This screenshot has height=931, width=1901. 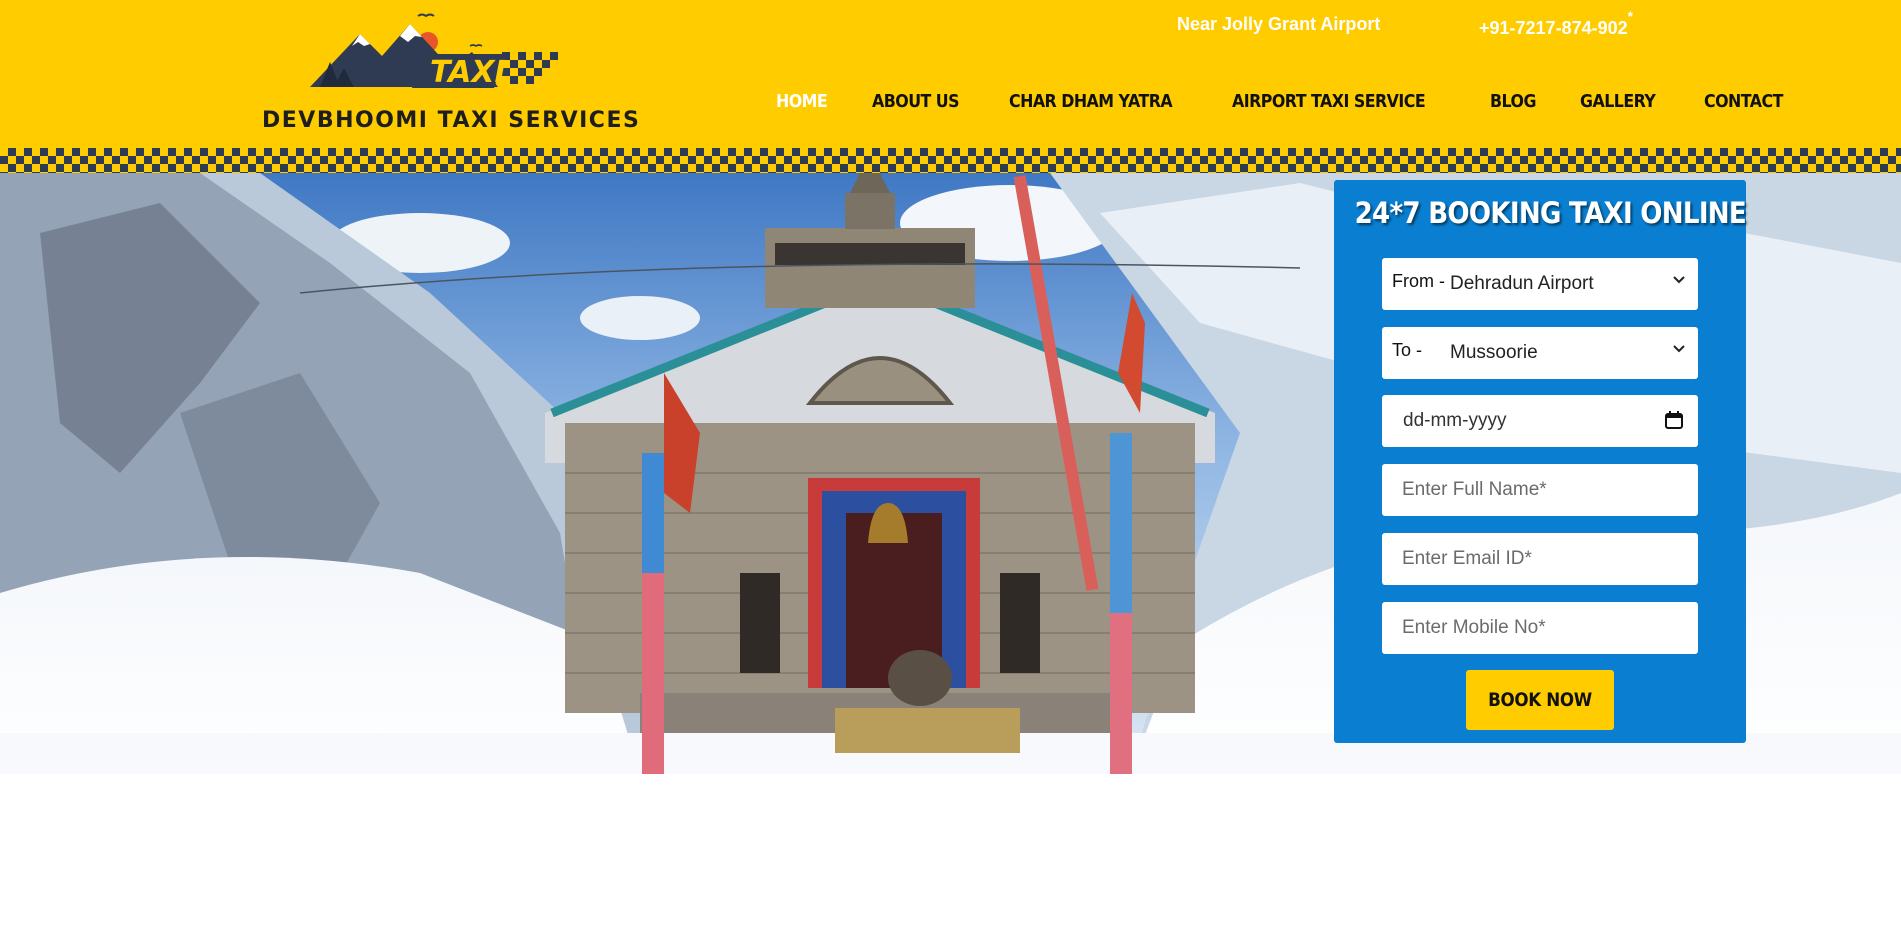 I want to click on date-placeholder: dd-mm-yyyy, so click(x=1455, y=420).